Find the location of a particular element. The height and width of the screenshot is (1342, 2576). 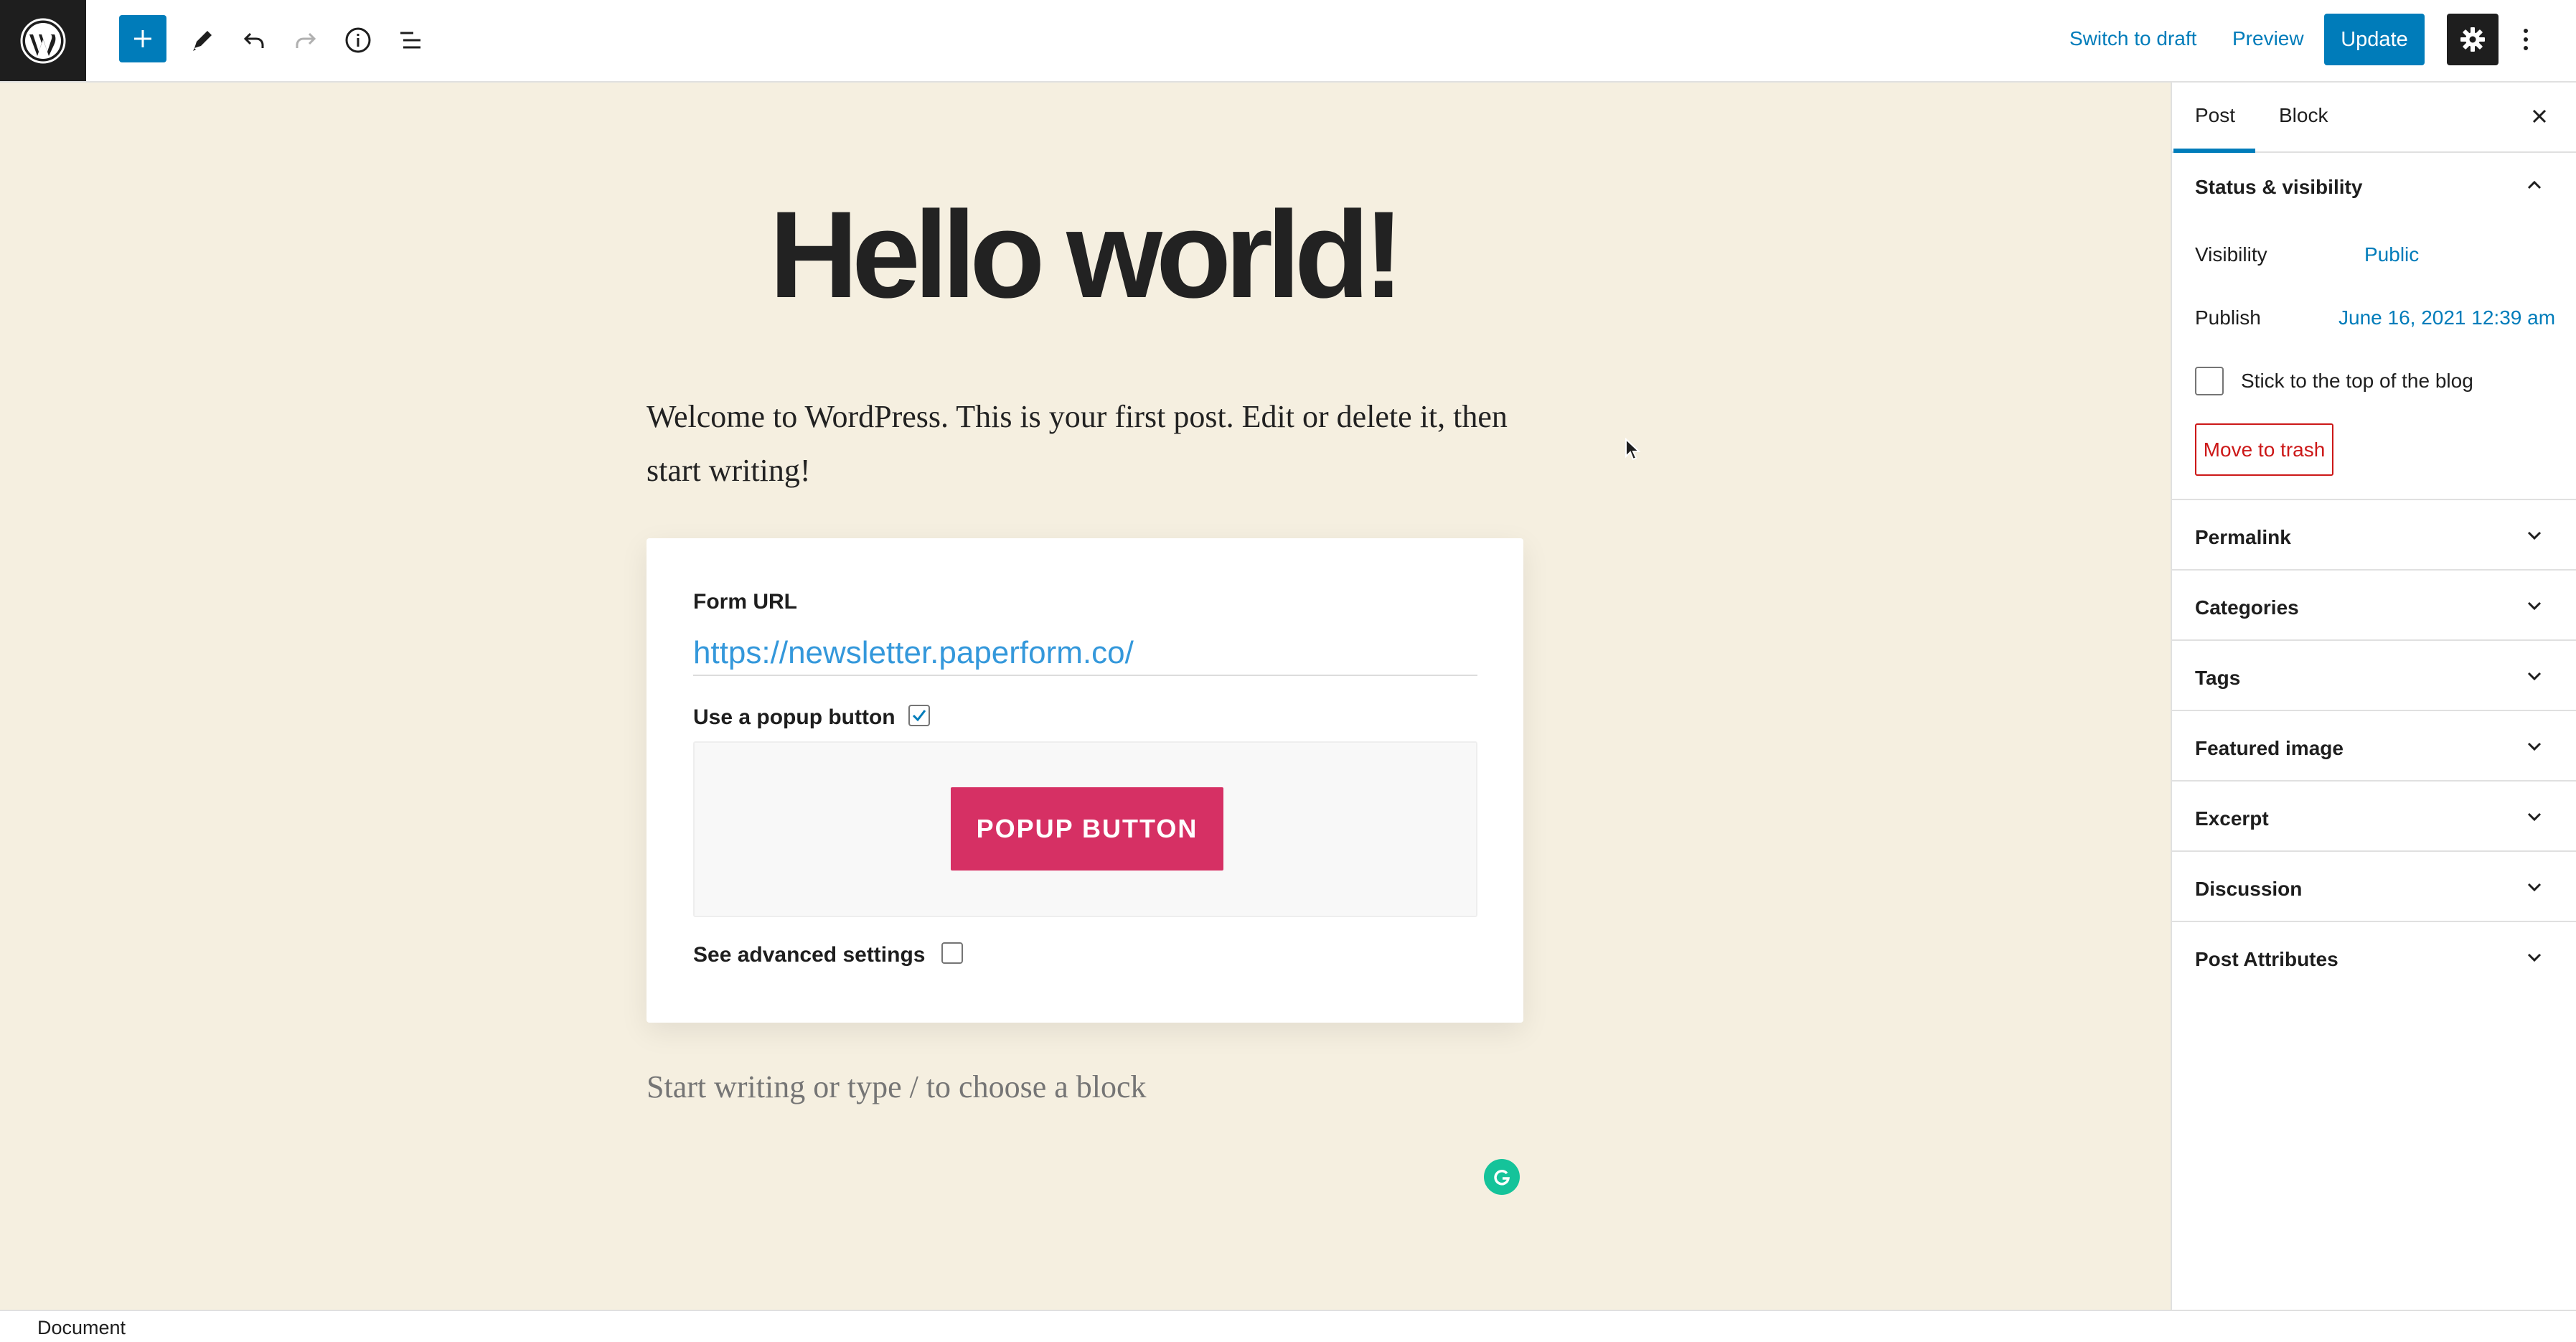

chevron-up-icon is located at coordinates (2534, 185).